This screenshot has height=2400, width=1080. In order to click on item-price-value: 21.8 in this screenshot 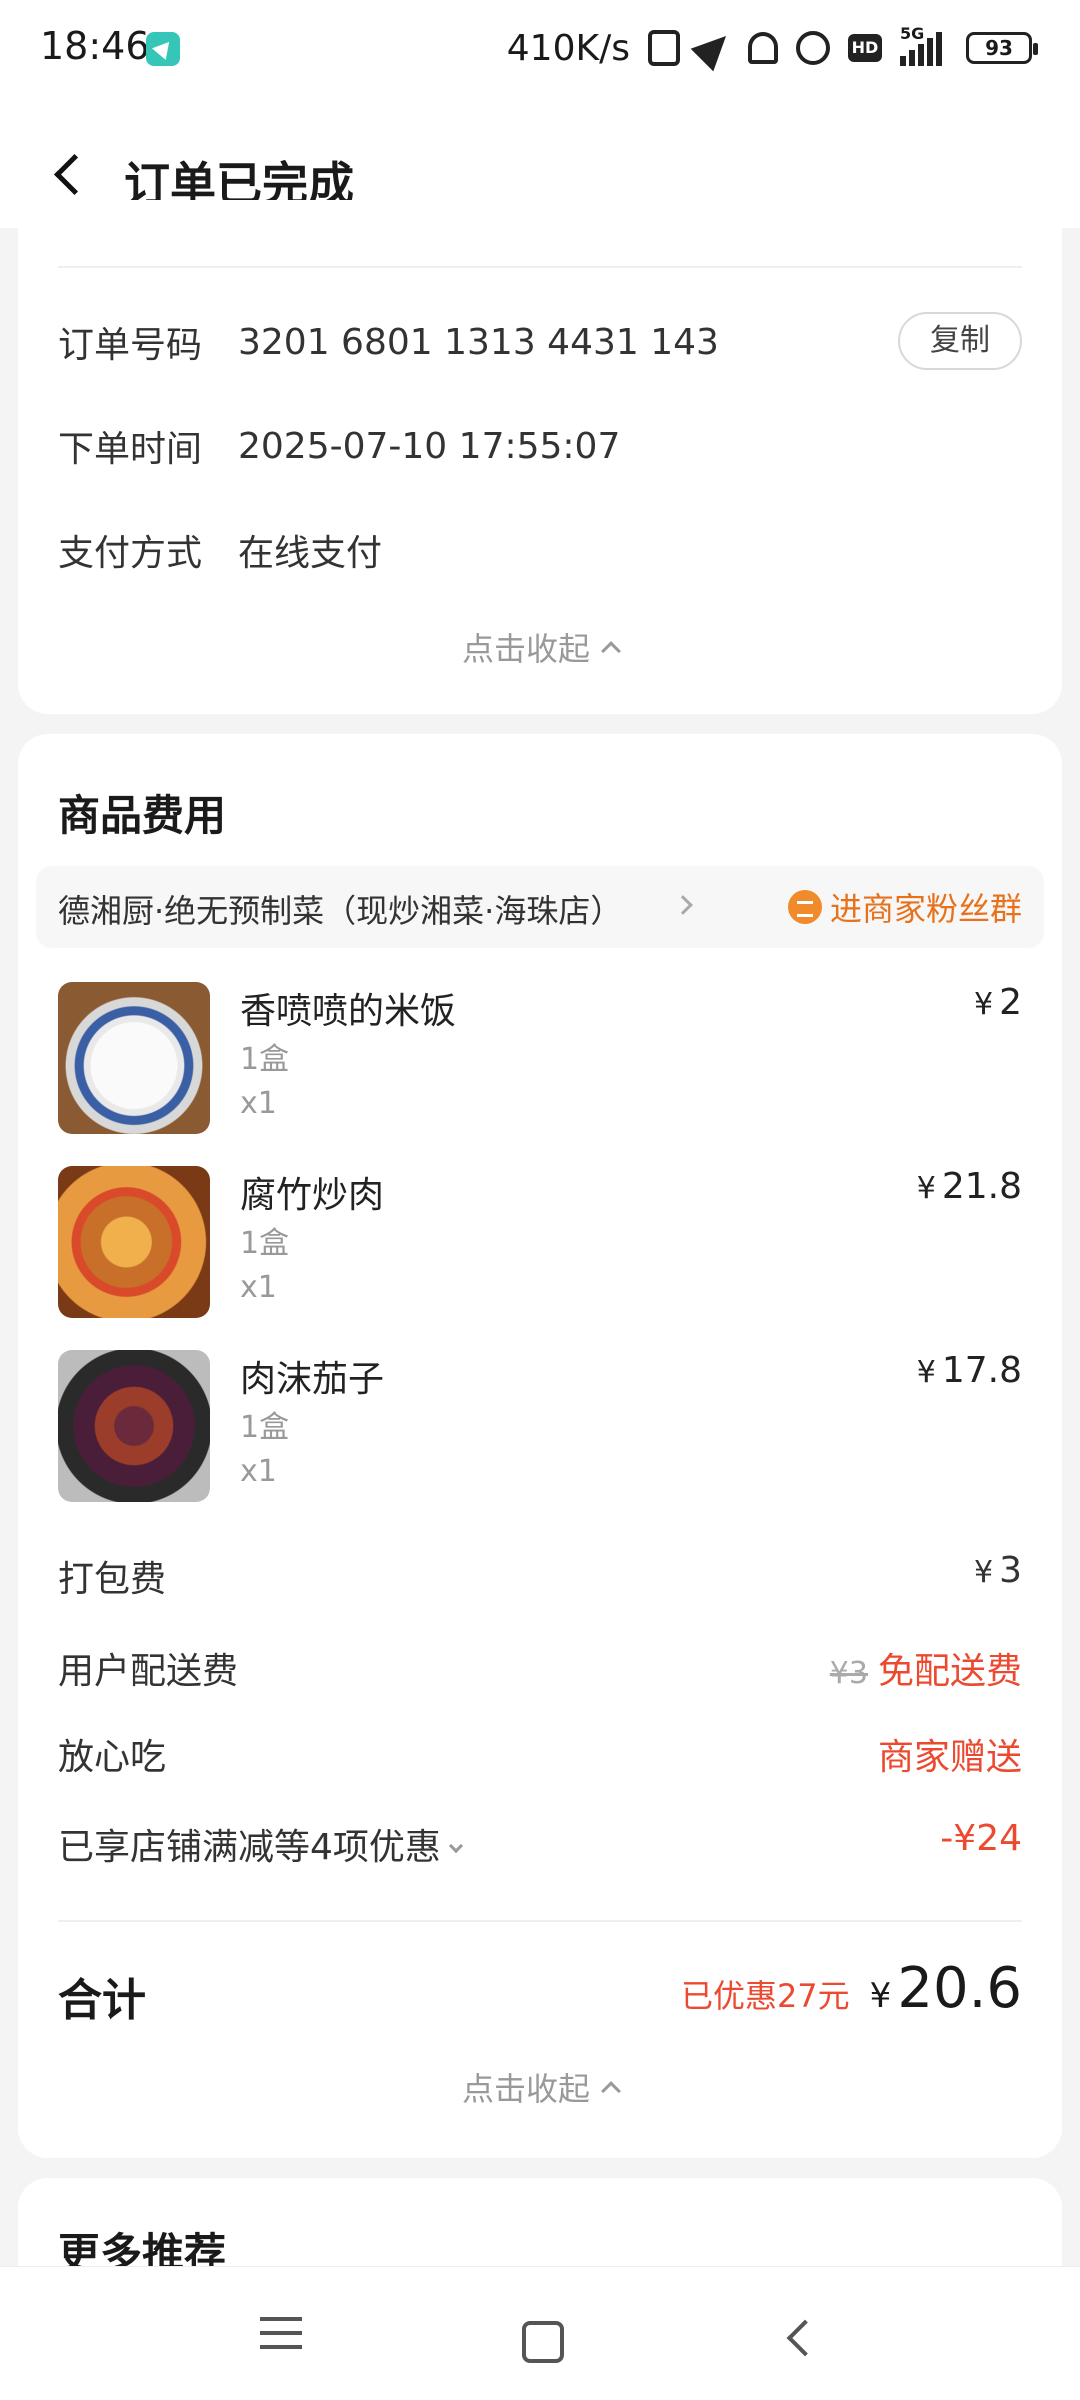, I will do `click(981, 1186)`.